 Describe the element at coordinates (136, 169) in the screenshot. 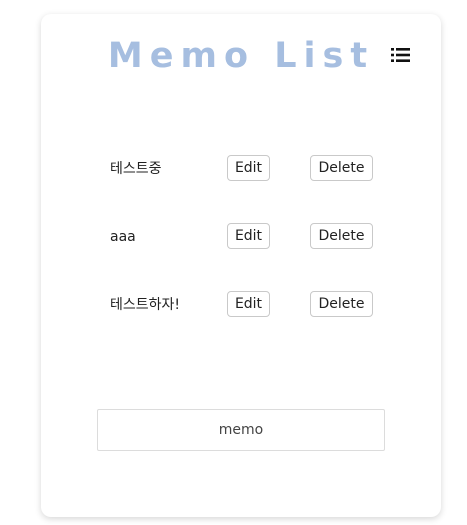

I see `memo-text: 테스트중` at that location.